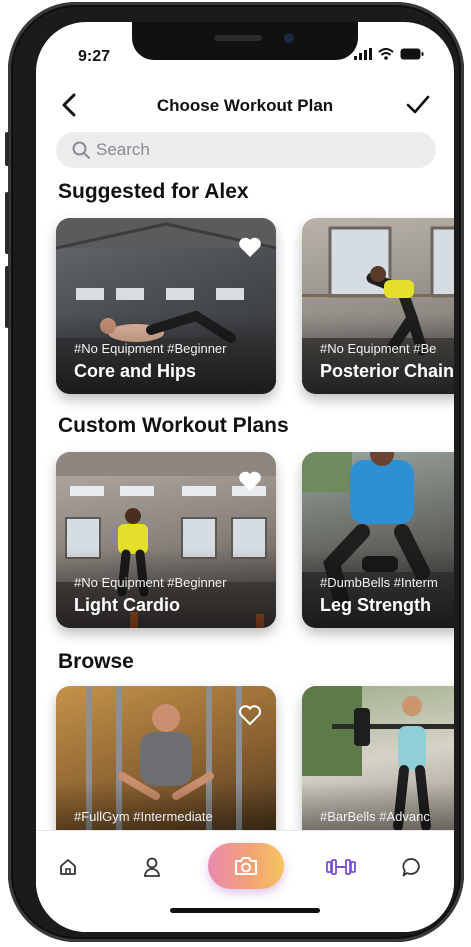 The height and width of the screenshot is (947, 471). What do you see at coordinates (363, 54) in the screenshot?
I see `signal-icon` at bounding box center [363, 54].